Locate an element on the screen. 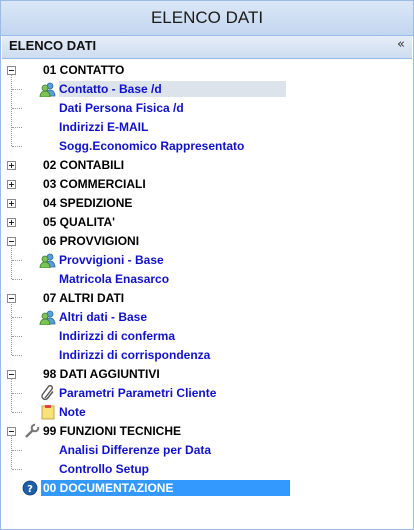  tree-leaf-analisi-differenze-per-data: Analisi Differenze per Data is located at coordinates (125, 450).